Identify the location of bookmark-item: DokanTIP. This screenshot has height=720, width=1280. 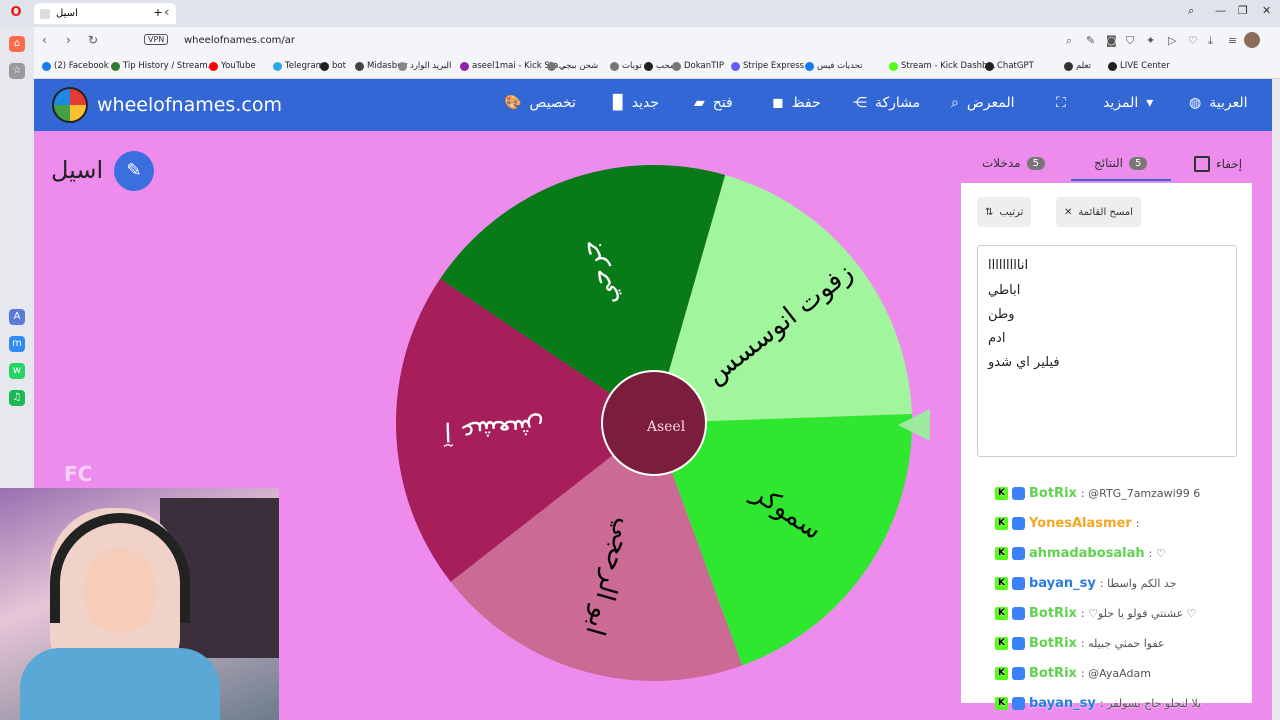
(698, 66).